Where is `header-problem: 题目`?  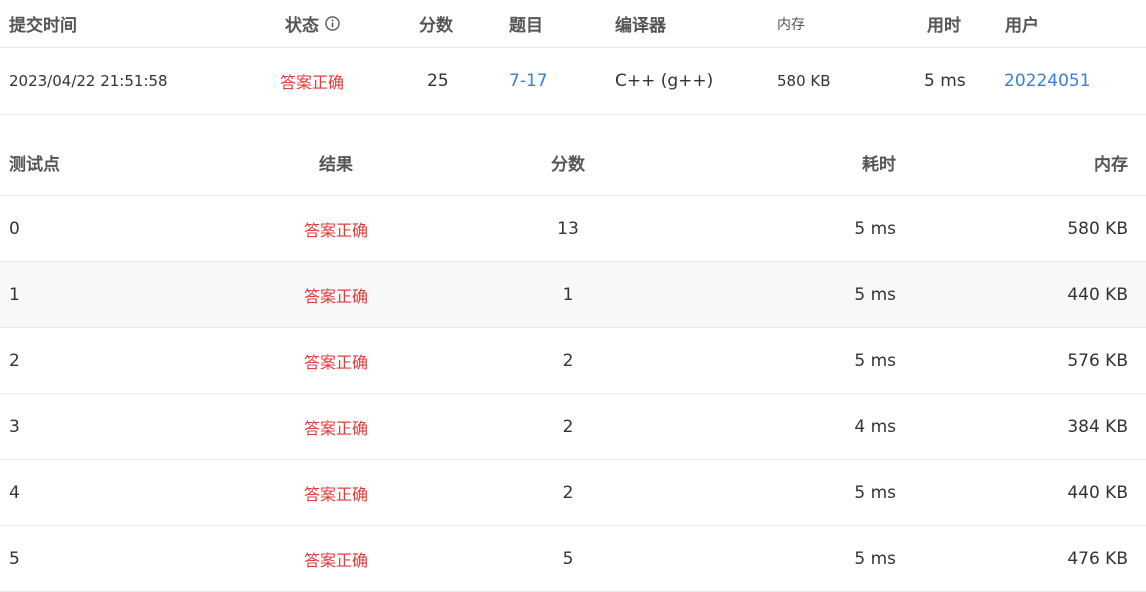 header-problem: 题目 is located at coordinates (526, 26).